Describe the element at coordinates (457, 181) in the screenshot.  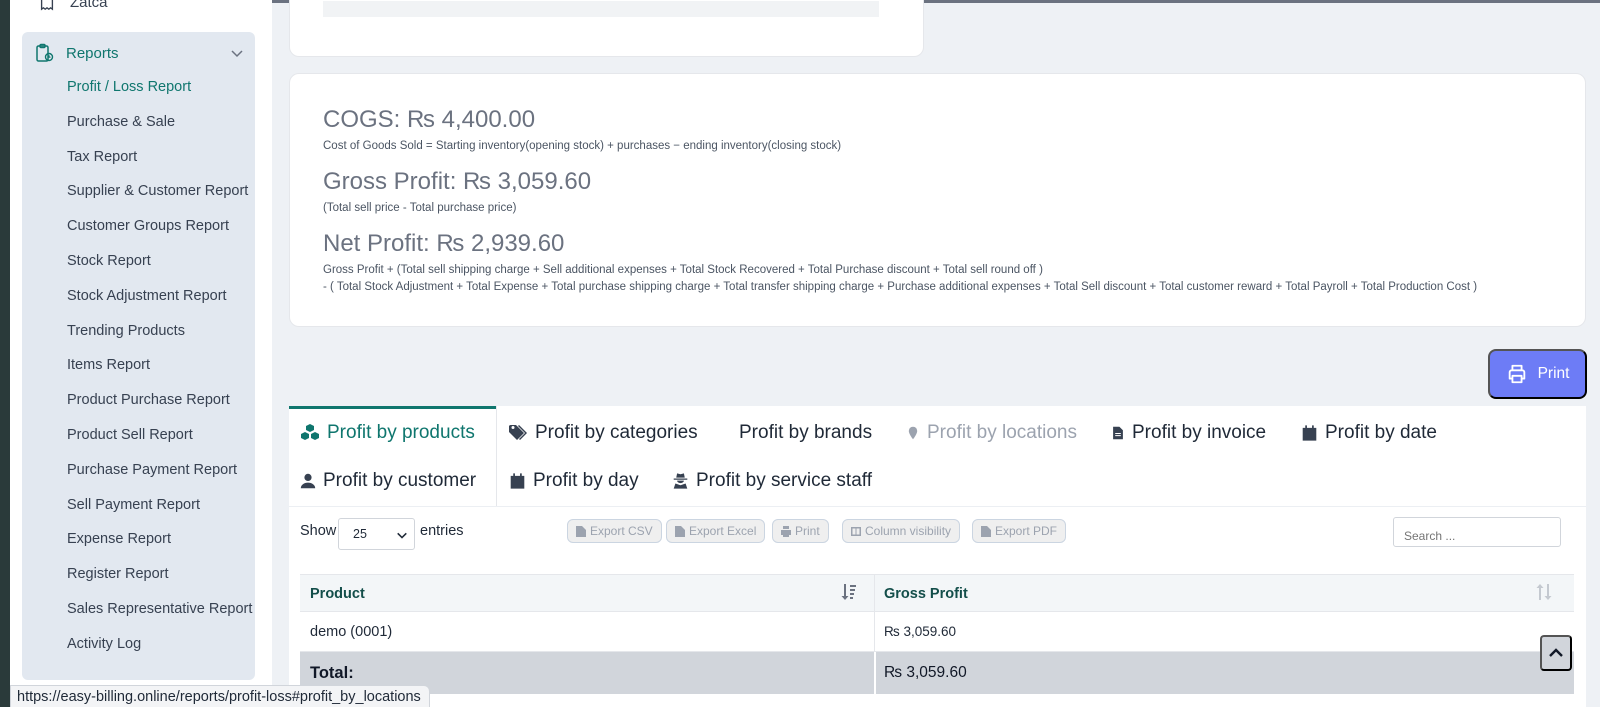
I see `gross-profit-value: Gross Profit: ₨ 3,059.60` at that location.